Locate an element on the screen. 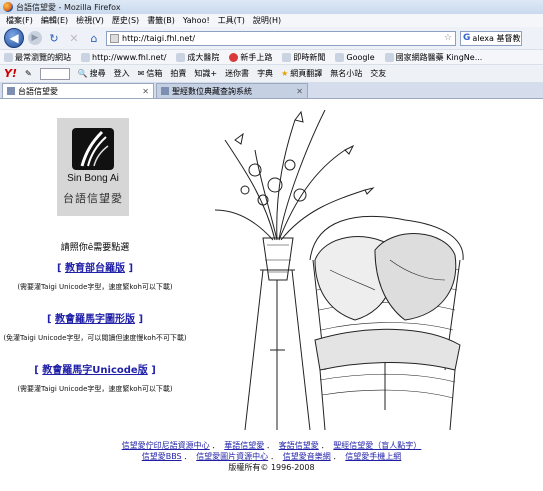  home-icon: ⌂ is located at coordinates (94, 38).